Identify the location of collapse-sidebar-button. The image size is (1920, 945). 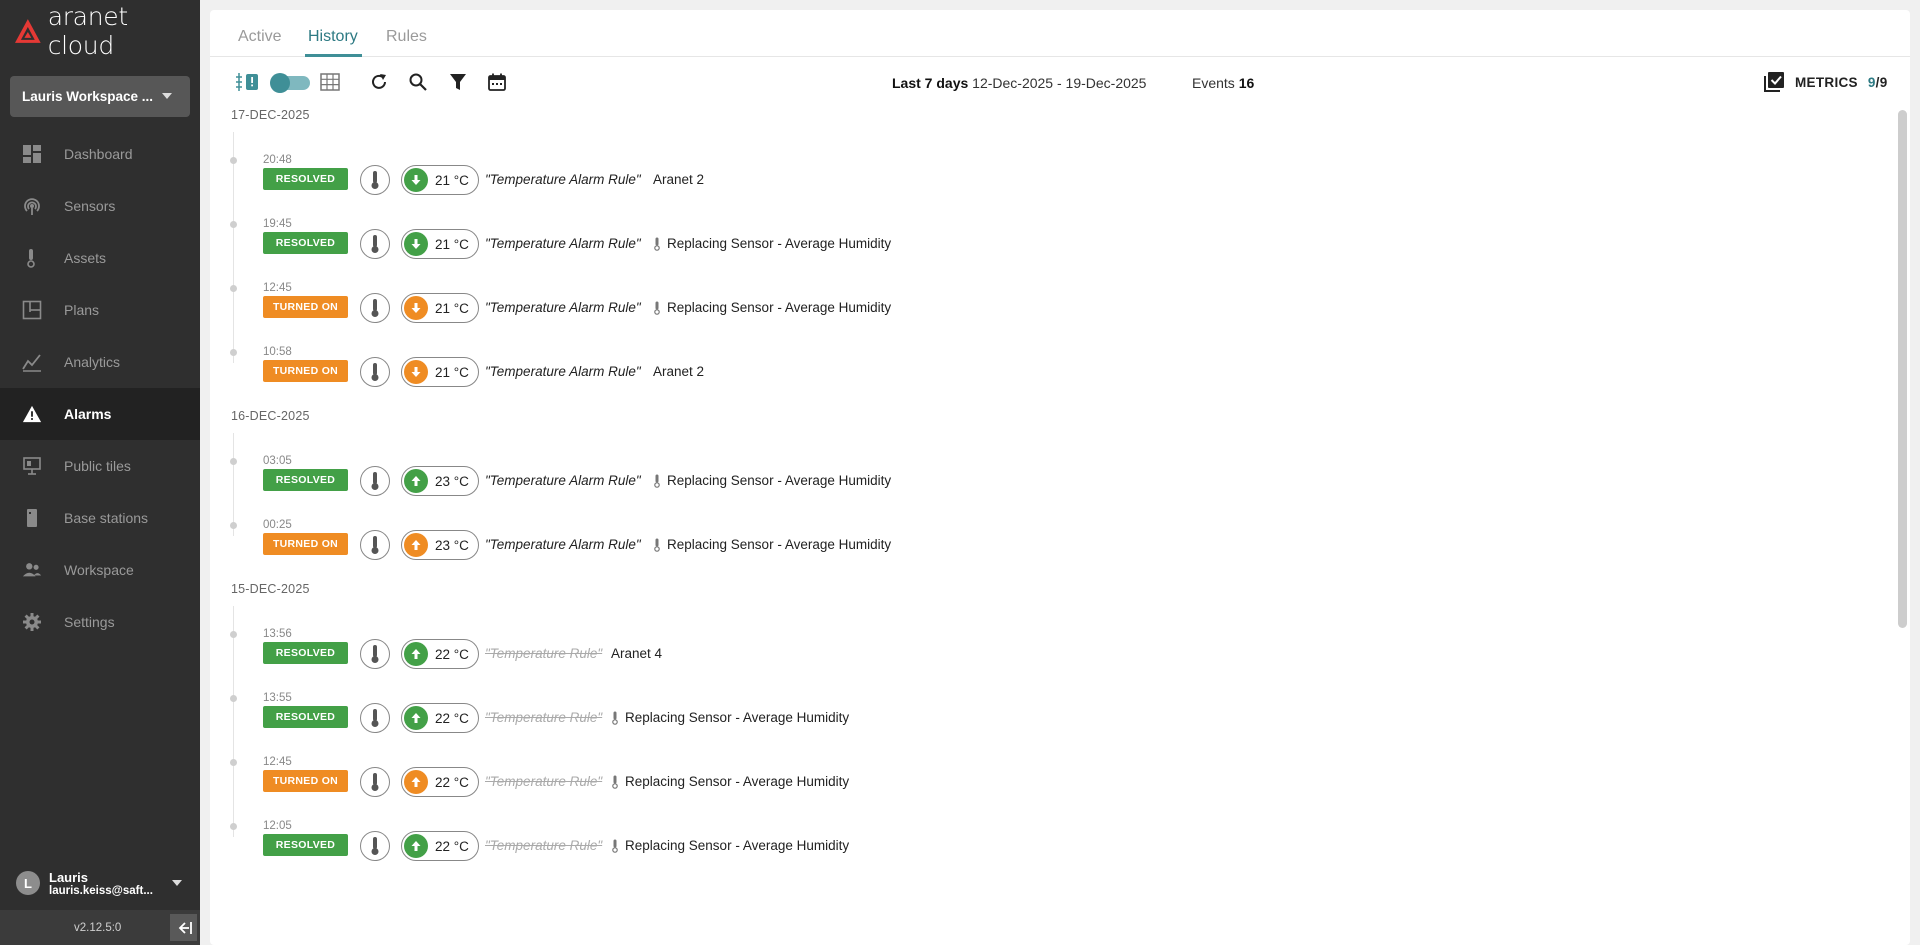
(183, 927).